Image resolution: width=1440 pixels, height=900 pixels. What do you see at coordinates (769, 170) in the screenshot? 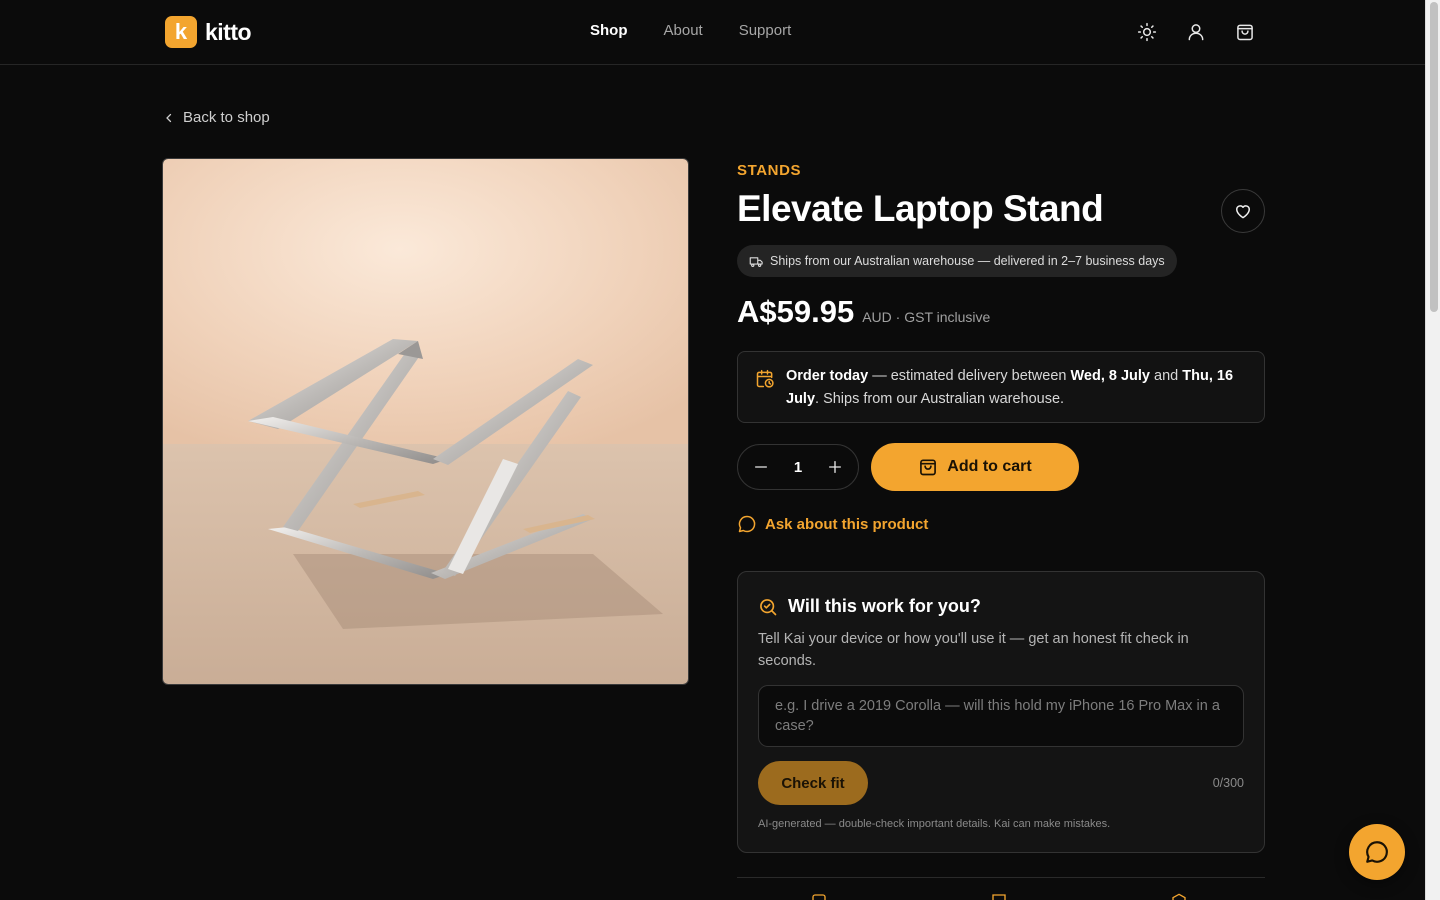
I see `product-category: STANDS` at bounding box center [769, 170].